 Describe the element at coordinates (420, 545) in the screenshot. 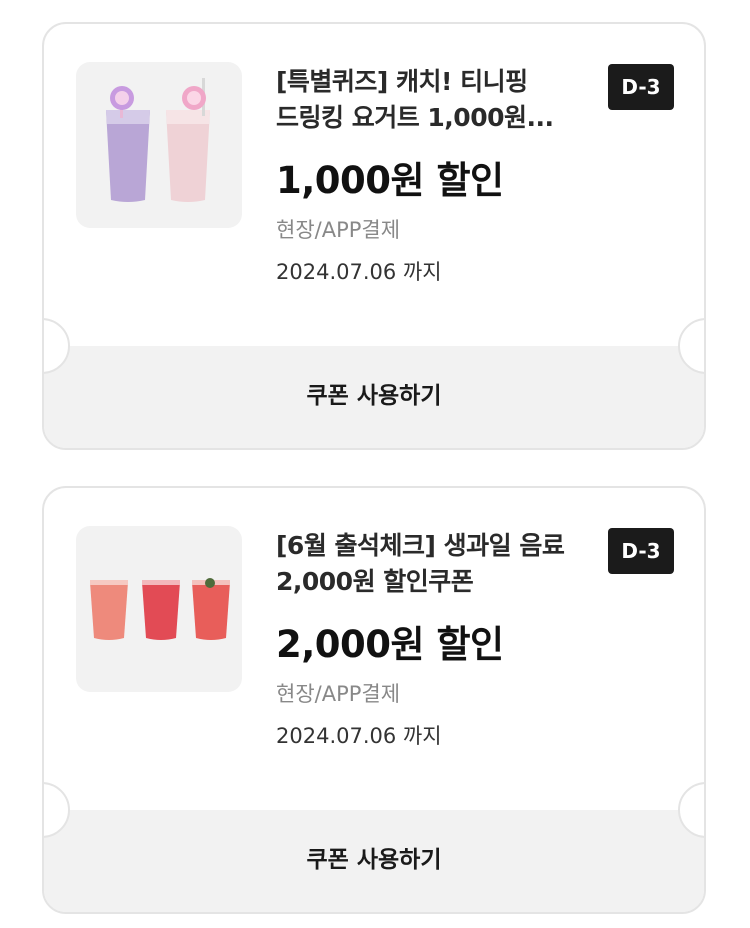

I see `coupon-title-line: [6월 출석체크] 생과일 음료` at that location.